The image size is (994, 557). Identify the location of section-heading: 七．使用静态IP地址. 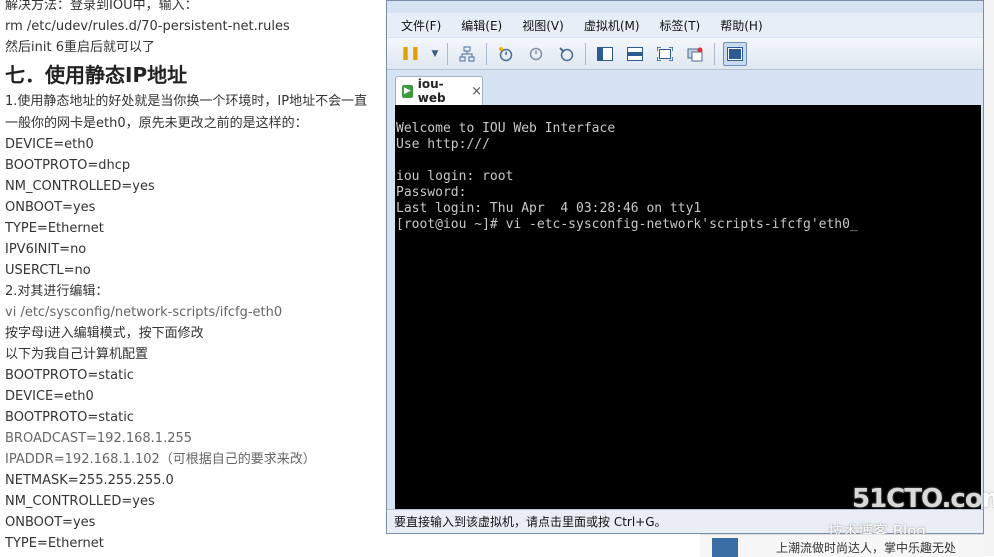
(96, 75).